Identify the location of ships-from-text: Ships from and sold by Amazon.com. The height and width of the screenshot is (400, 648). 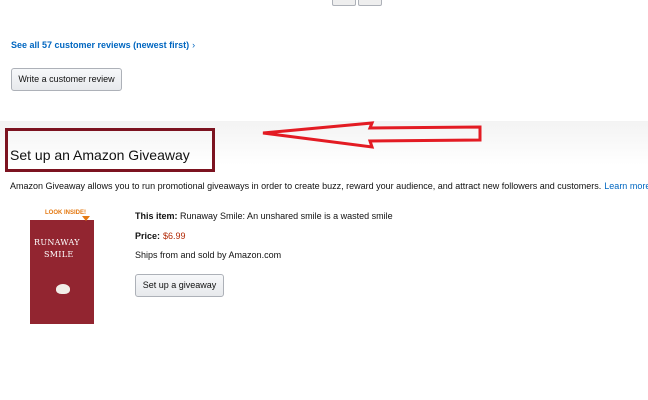
(208, 255).